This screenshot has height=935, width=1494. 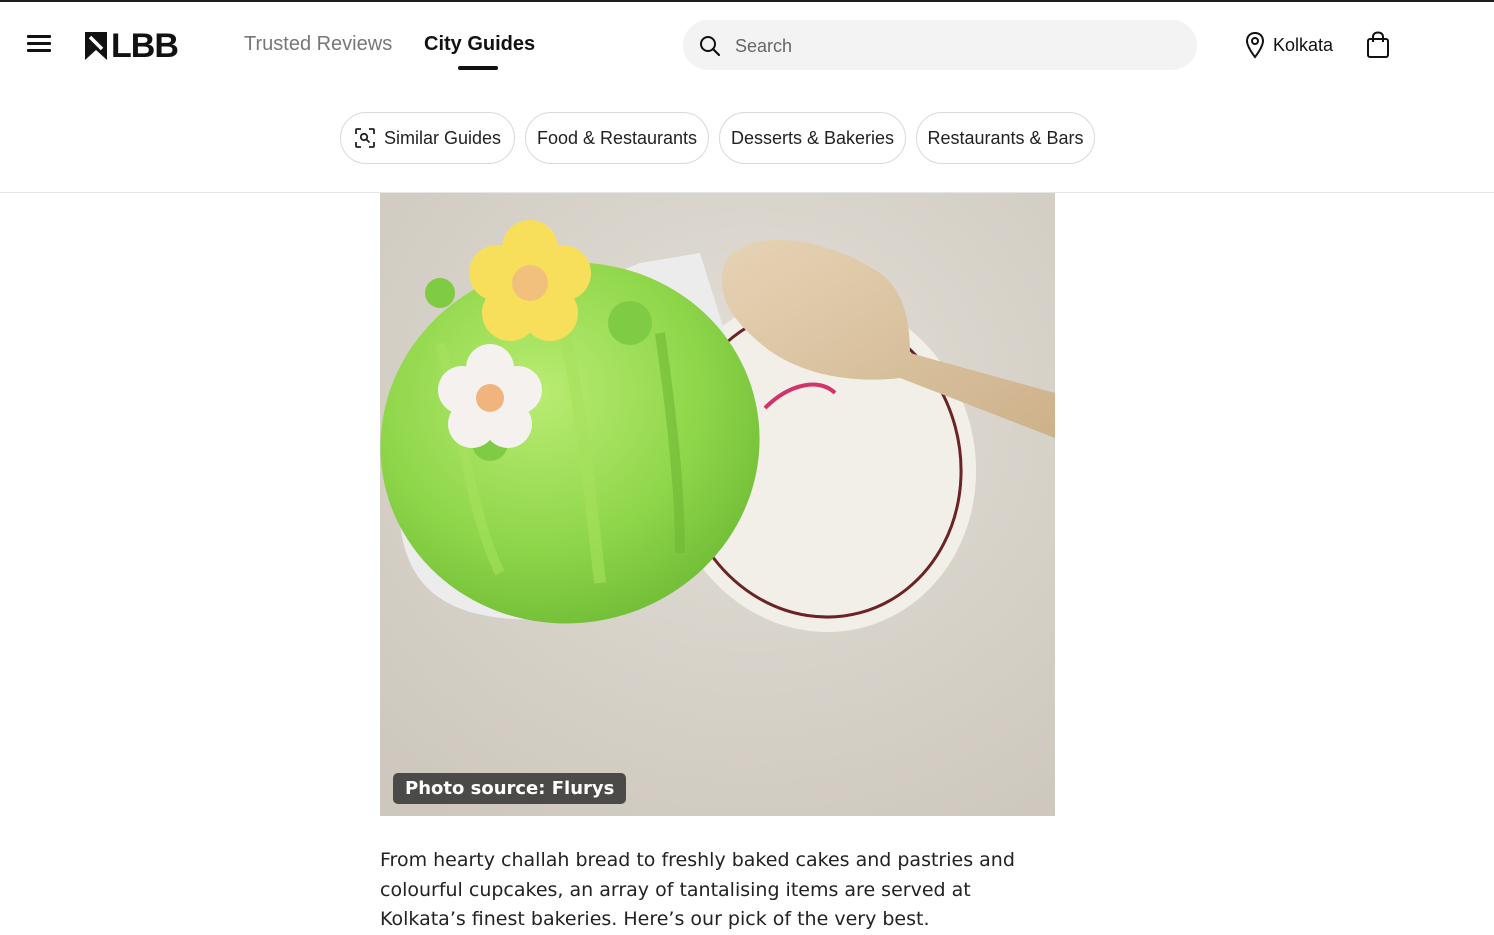 I want to click on chip-label: Restaurants & Bars, so click(x=1005, y=137).